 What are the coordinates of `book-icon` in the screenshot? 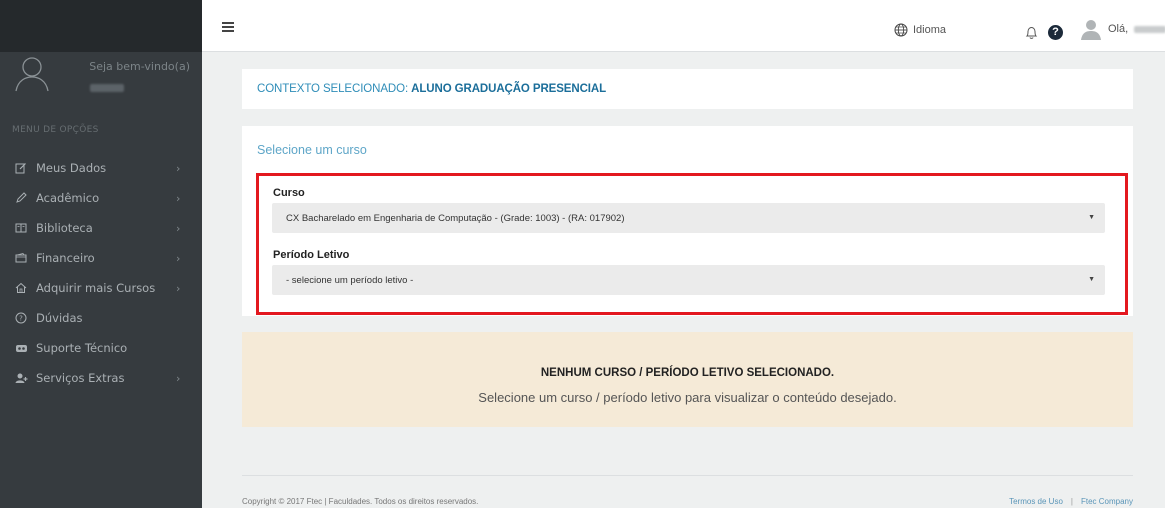 It's located at (21, 228).